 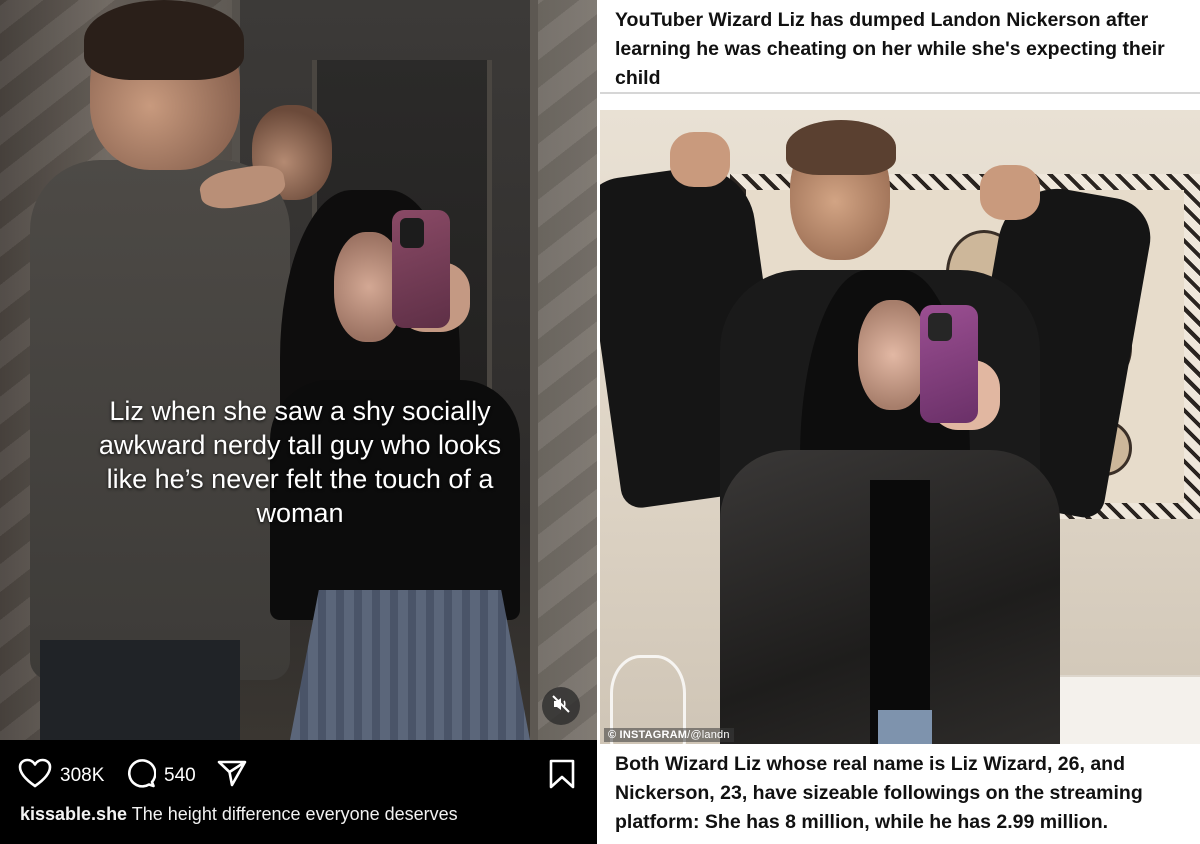 What do you see at coordinates (1010, 192) in the screenshot?
I see `man-right-fist` at bounding box center [1010, 192].